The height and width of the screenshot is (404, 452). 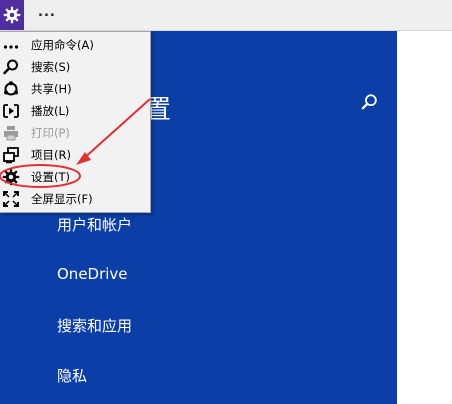 I want to click on project-icon, so click(x=11, y=155).